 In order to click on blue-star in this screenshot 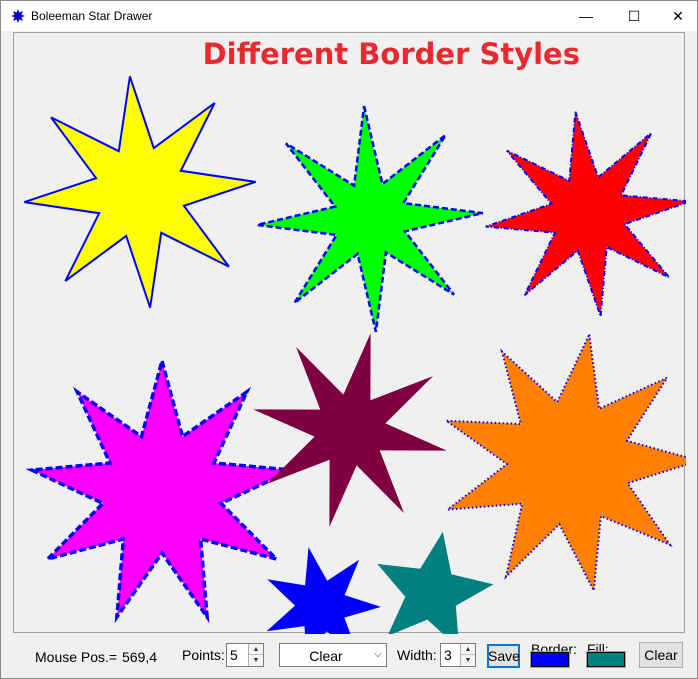, I will do `click(323, 590)`.